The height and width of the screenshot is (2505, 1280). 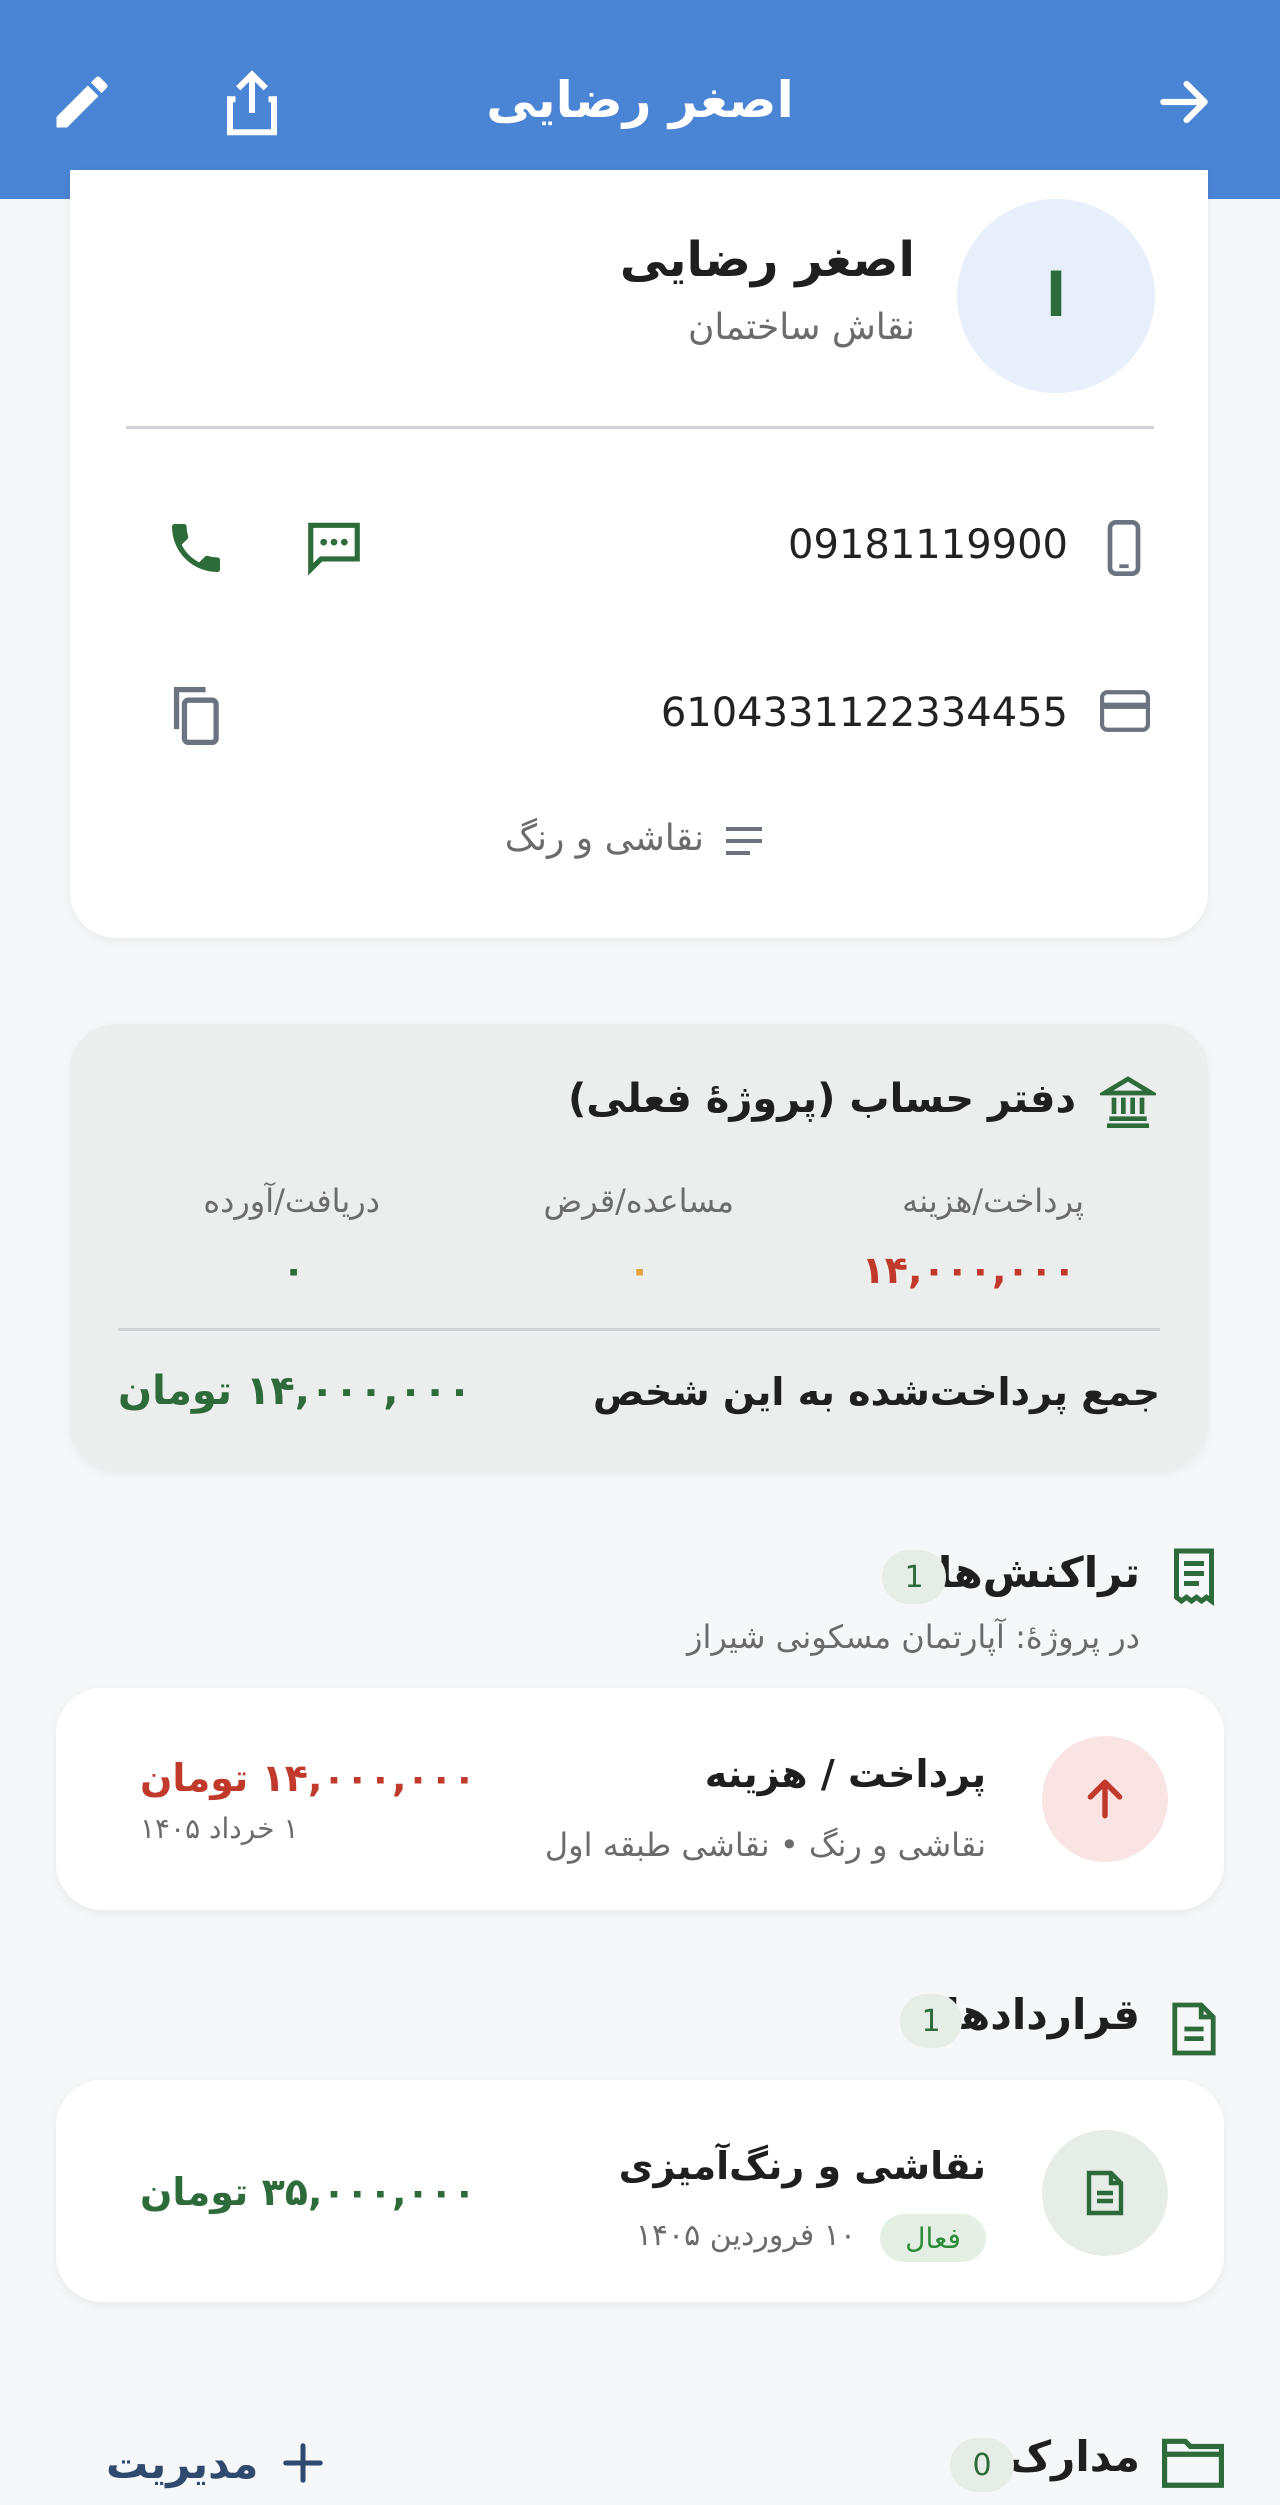 I want to click on avatar-letter: ا, so click(x=1056, y=296).